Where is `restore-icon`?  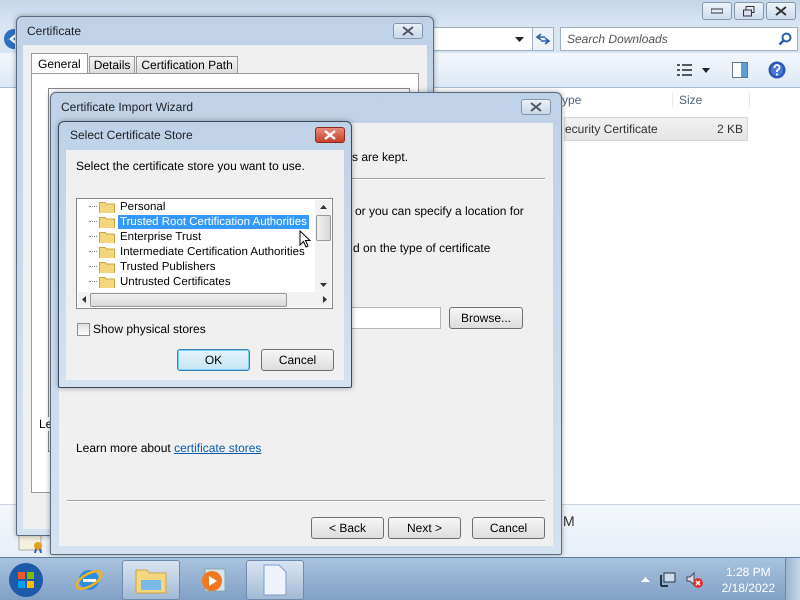 restore-icon is located at coordinates (749, 11).